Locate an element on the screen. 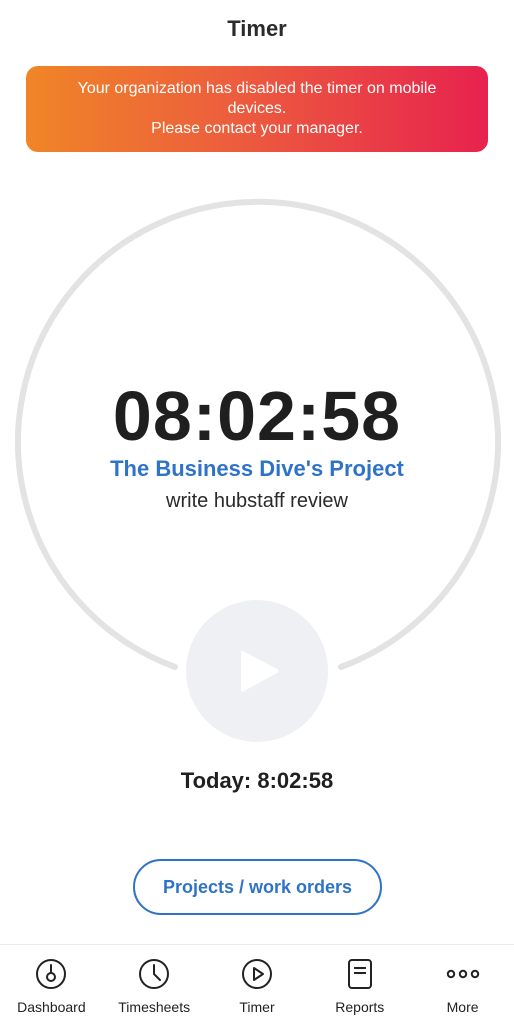 Image resolution: width=514 pixels, height=1024 pixels. nav-item-reports: Reports is located at coordinates (359, 984).